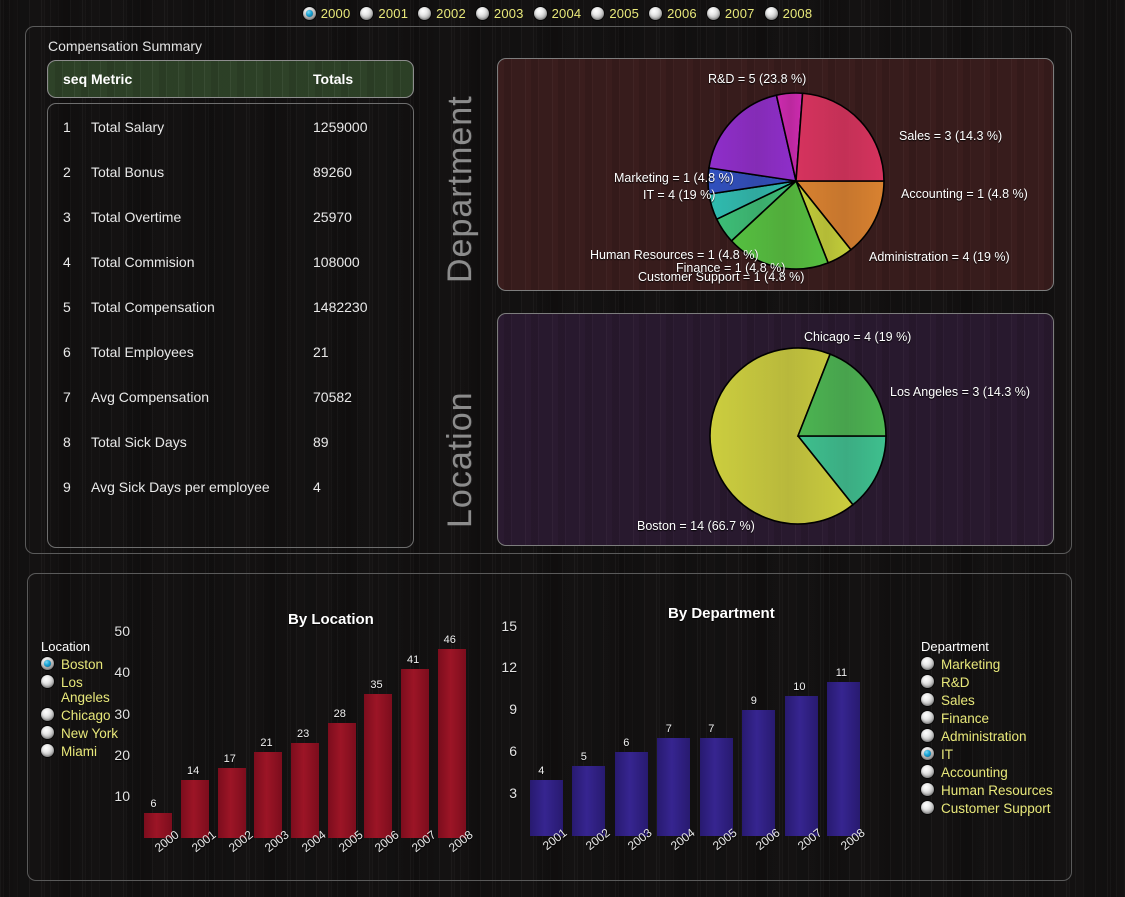  Describe the element at coordinates (951, 136) in the screenshot. I see `department-pie-label-sales: Sales = 3 (14.3 %)` at that location.